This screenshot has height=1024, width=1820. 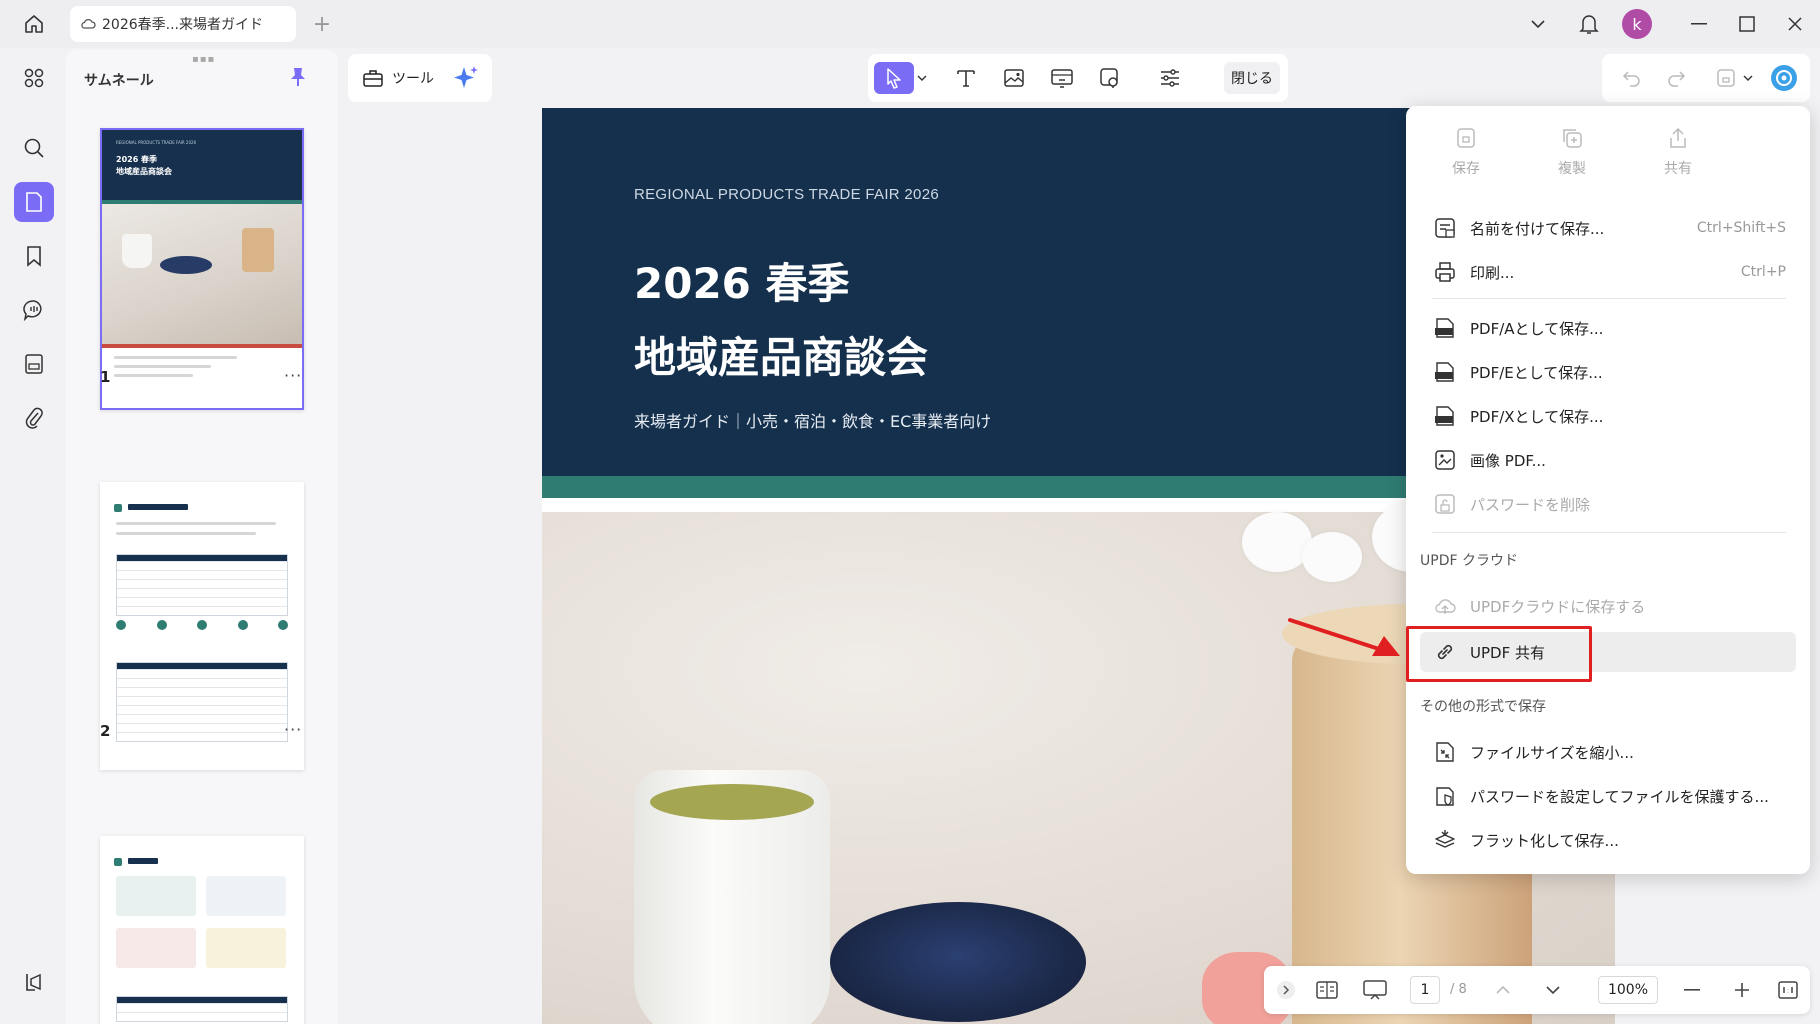 I want to click on plus-icon: +, so click(x=322, y=24).